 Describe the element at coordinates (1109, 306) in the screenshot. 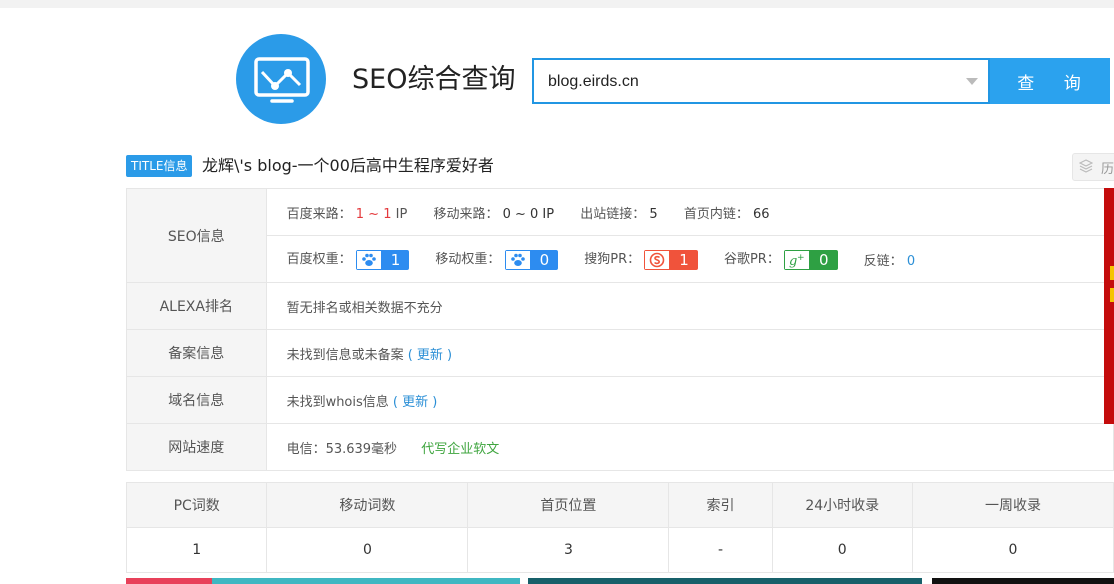

I see `side-ad-banner` at that location.